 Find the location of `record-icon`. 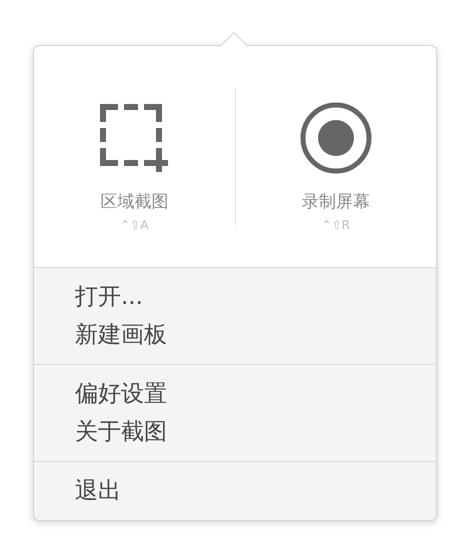

record-icon is located at coordinates (335, 138).